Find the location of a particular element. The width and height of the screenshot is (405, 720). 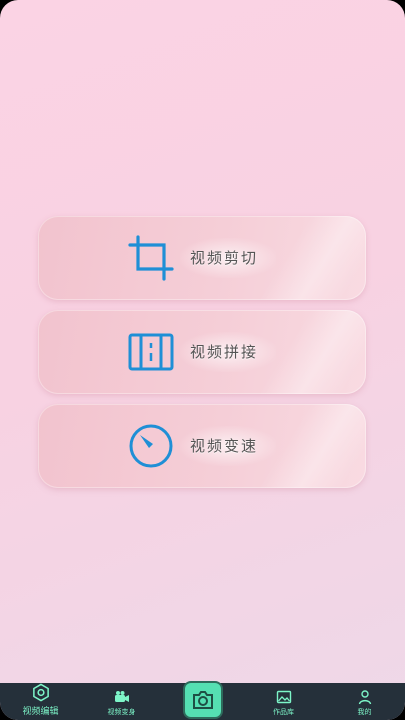

camera-button is located at coordinates (202, 700).